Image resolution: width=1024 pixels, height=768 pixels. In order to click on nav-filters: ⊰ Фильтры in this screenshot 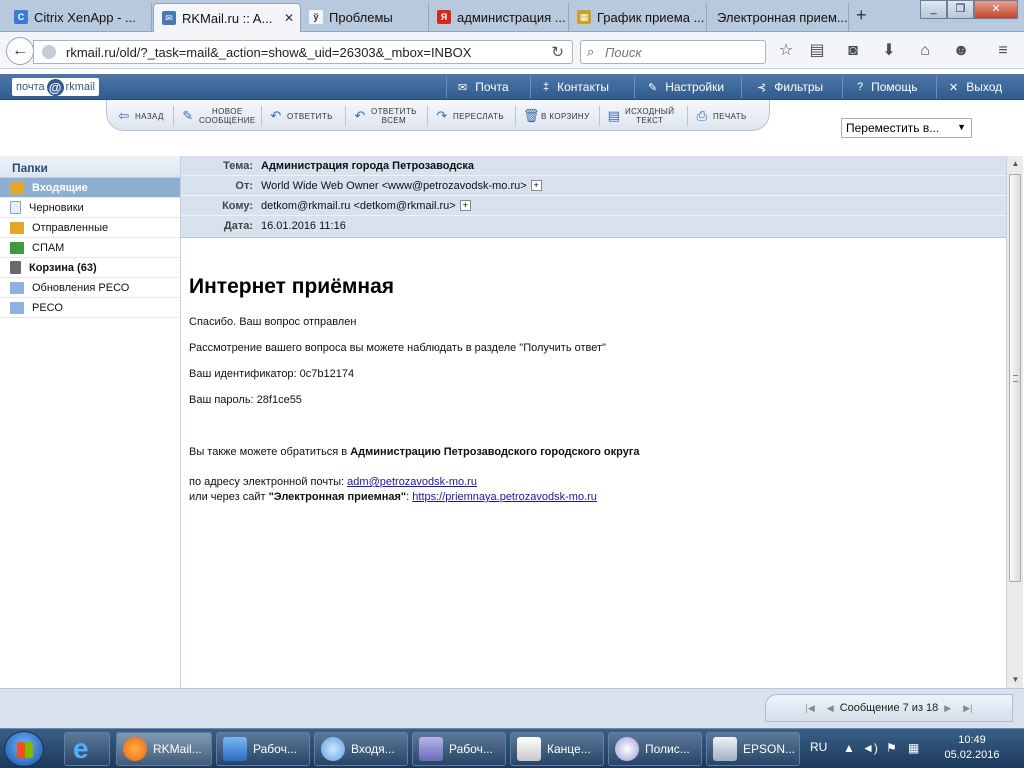, I will do `click(790, 87)`.